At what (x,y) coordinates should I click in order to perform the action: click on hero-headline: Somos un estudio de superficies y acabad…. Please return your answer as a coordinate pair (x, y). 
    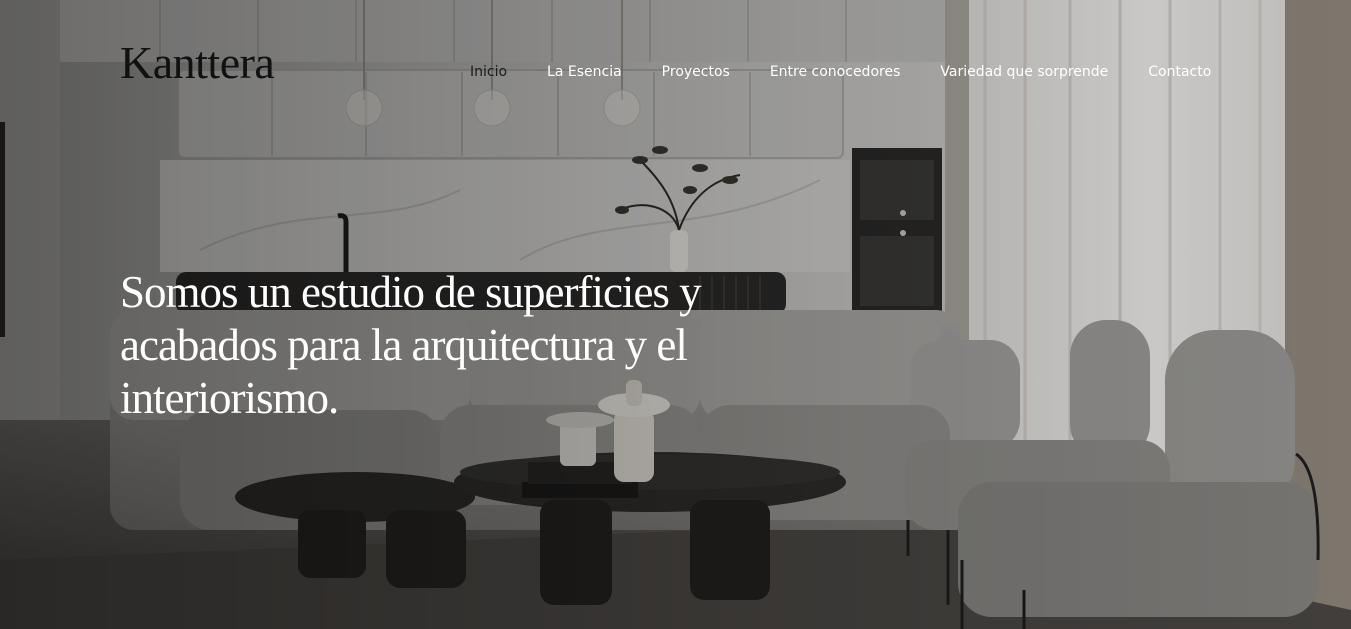
    Looking at the image, I should click on (411, 345).